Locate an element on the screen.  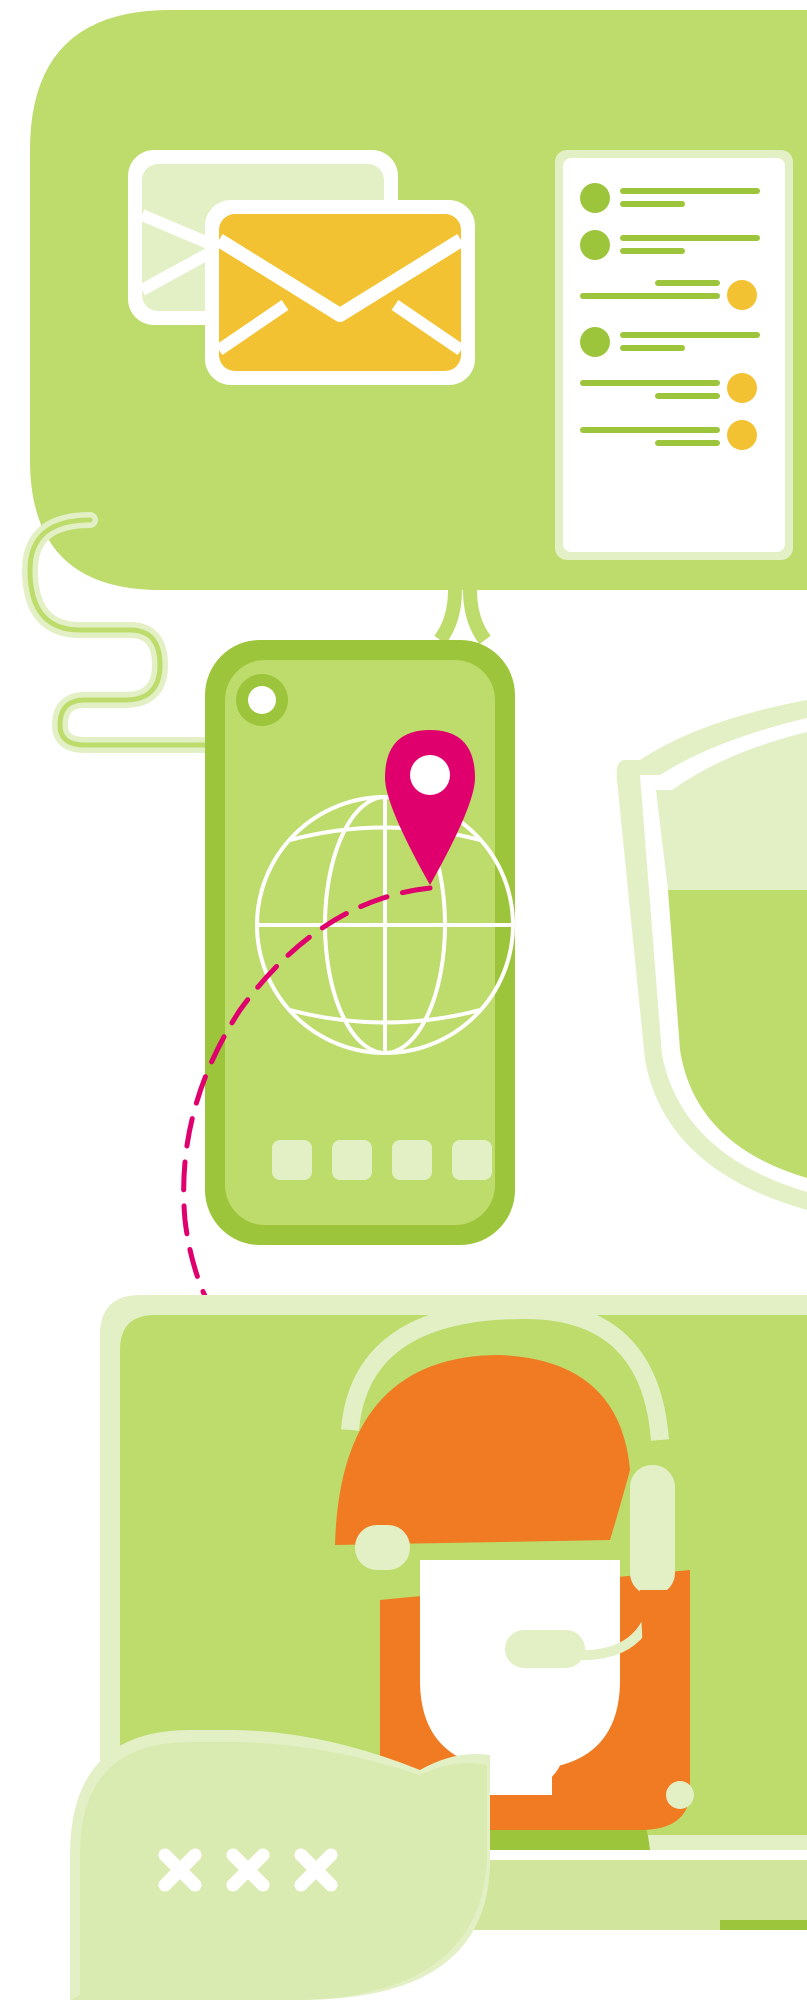
password-bubble-icon is located at coordinates (280, 1865).